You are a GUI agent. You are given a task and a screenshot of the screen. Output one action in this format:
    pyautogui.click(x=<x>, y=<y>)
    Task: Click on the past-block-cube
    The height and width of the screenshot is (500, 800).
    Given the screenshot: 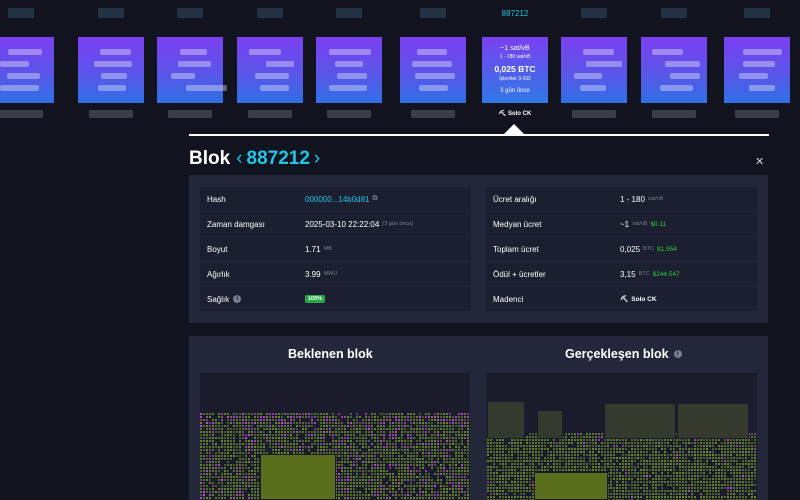 What is the action you would take?
    pyautogui.click(x=594, y=70)
    